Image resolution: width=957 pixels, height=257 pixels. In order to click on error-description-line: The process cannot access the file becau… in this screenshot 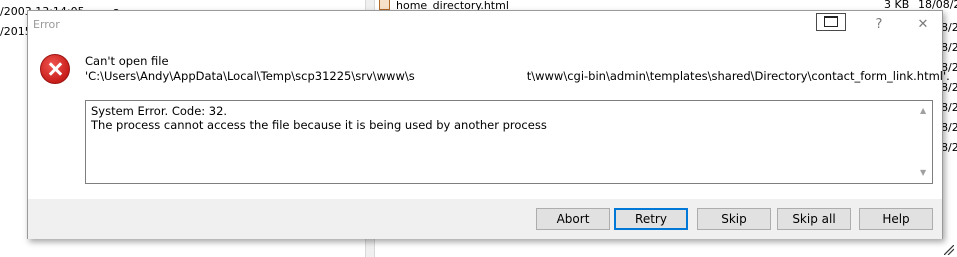, I will do `click(319, 125)`.